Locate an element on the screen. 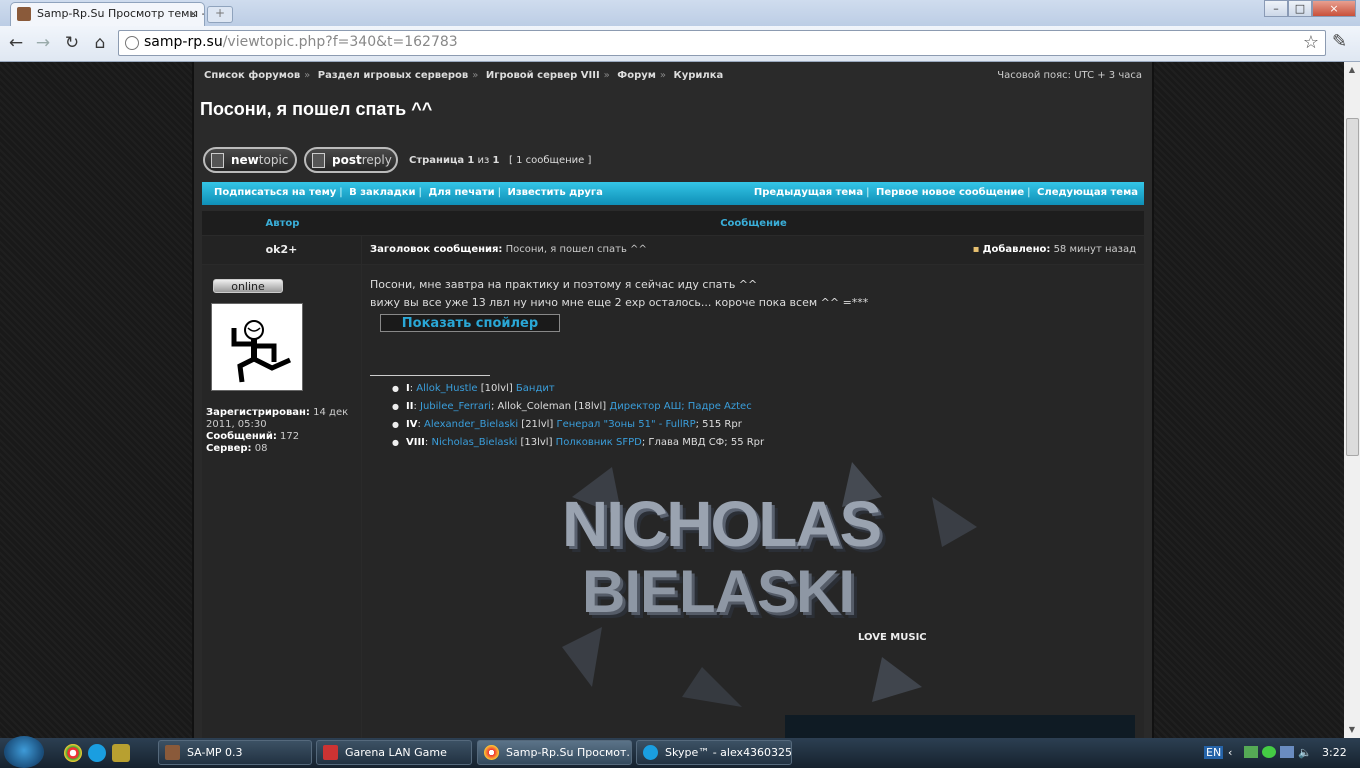 The height and width of the screenshot is (768, 1360). online-status-badge: online is located at coordinates (248, 286).